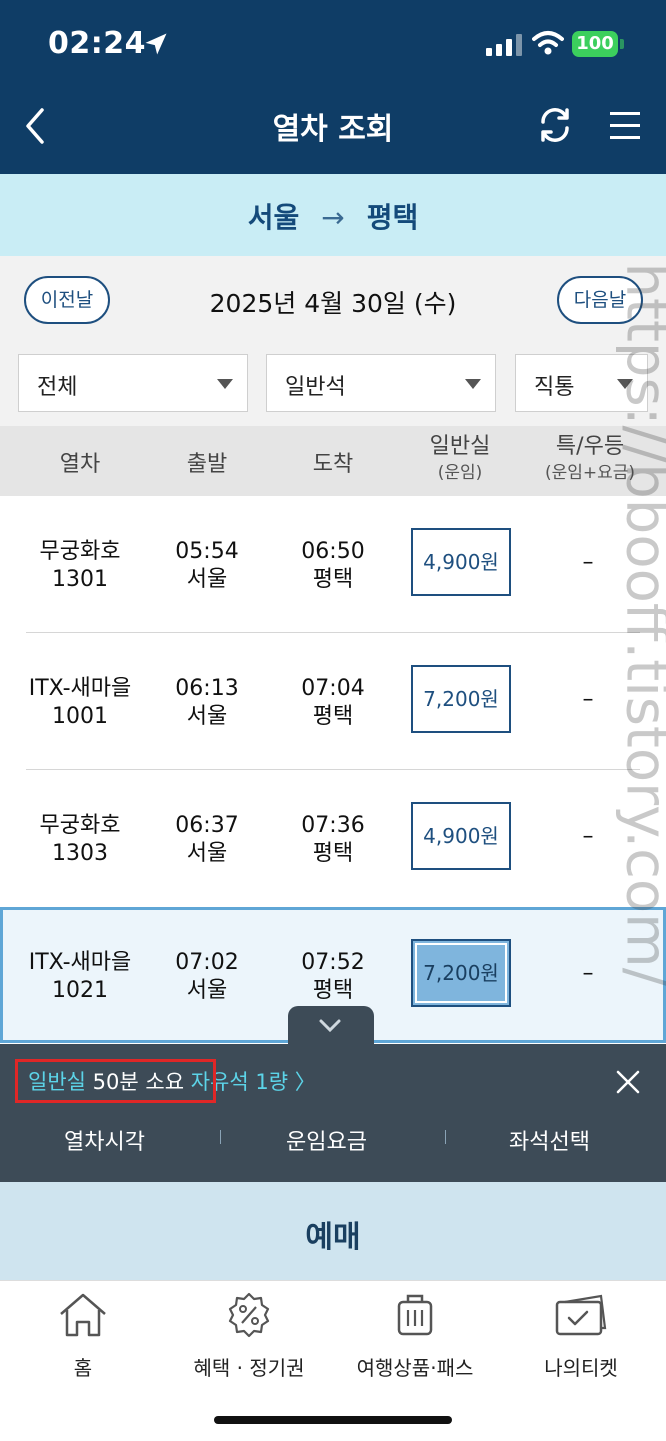 The width and height of the screenshot is (666, 1441). Describe the element at coordinates (80, 991) in the screenshot. I see `train-number: 1021` at that location.